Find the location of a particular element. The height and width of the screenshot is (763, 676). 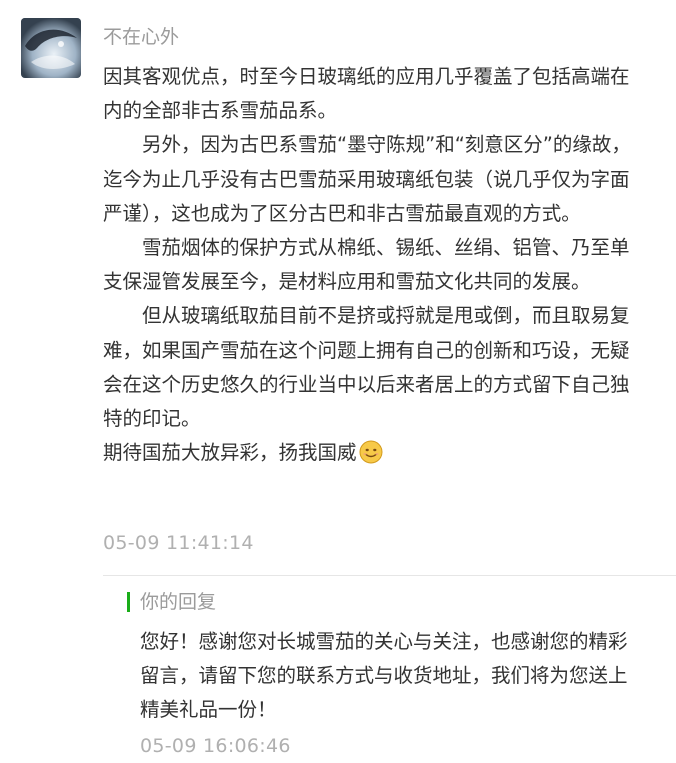

reply-timestamp: 05-09 16:06:46 is located at coordinates (215, 746).